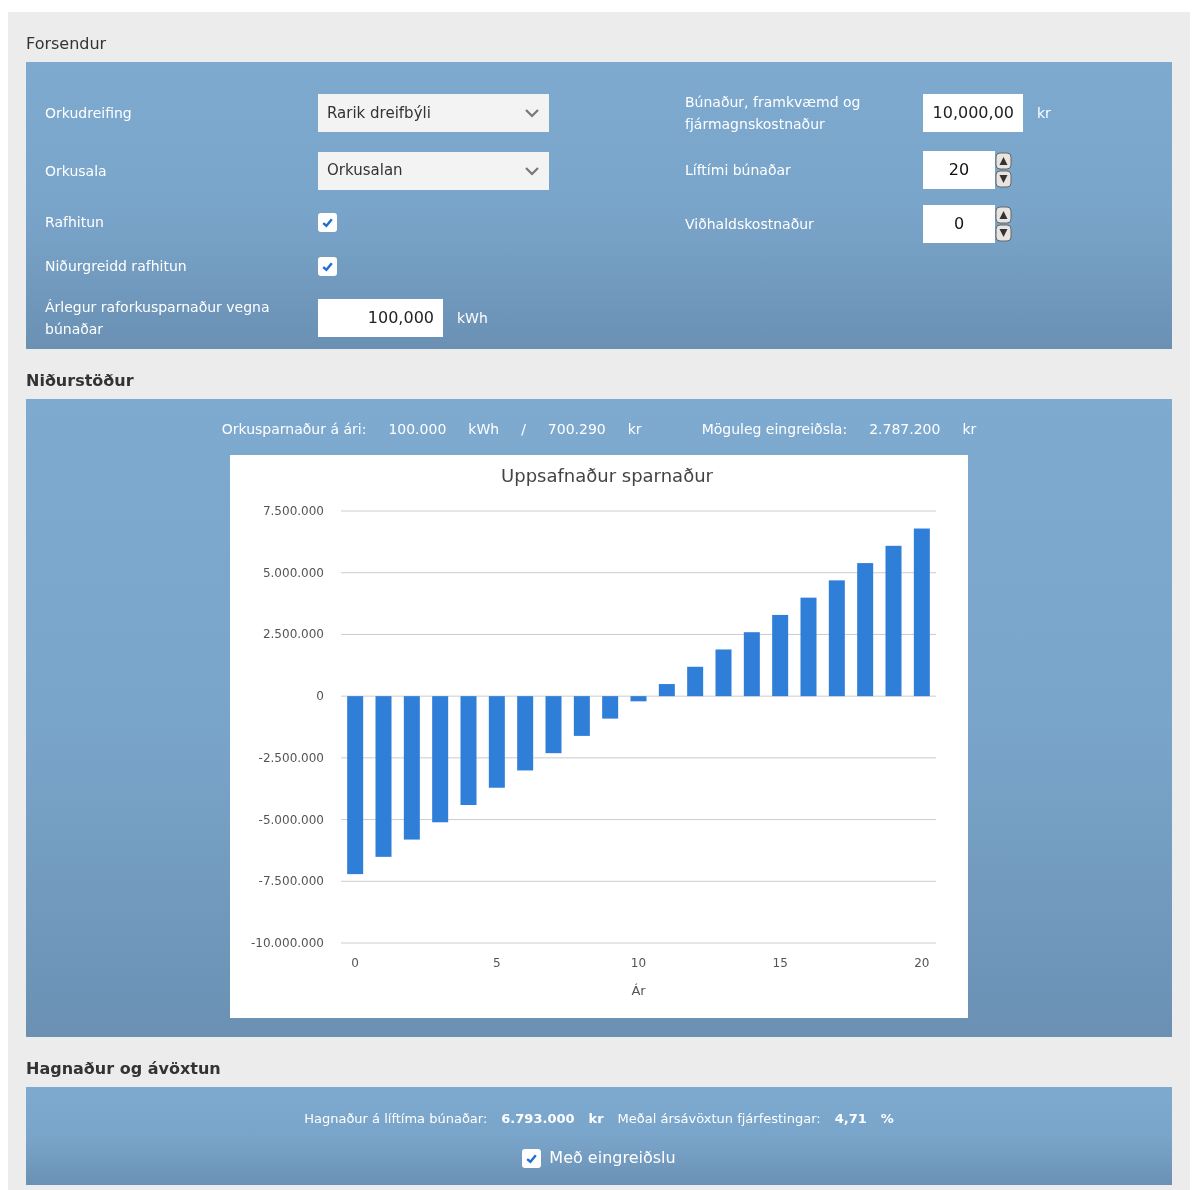 This screenshot has width=1203, height=1190. What do you see at coordinates (959, 224) in the screenshot?
I see `input-field: 0` at bounding box center [959, 224].